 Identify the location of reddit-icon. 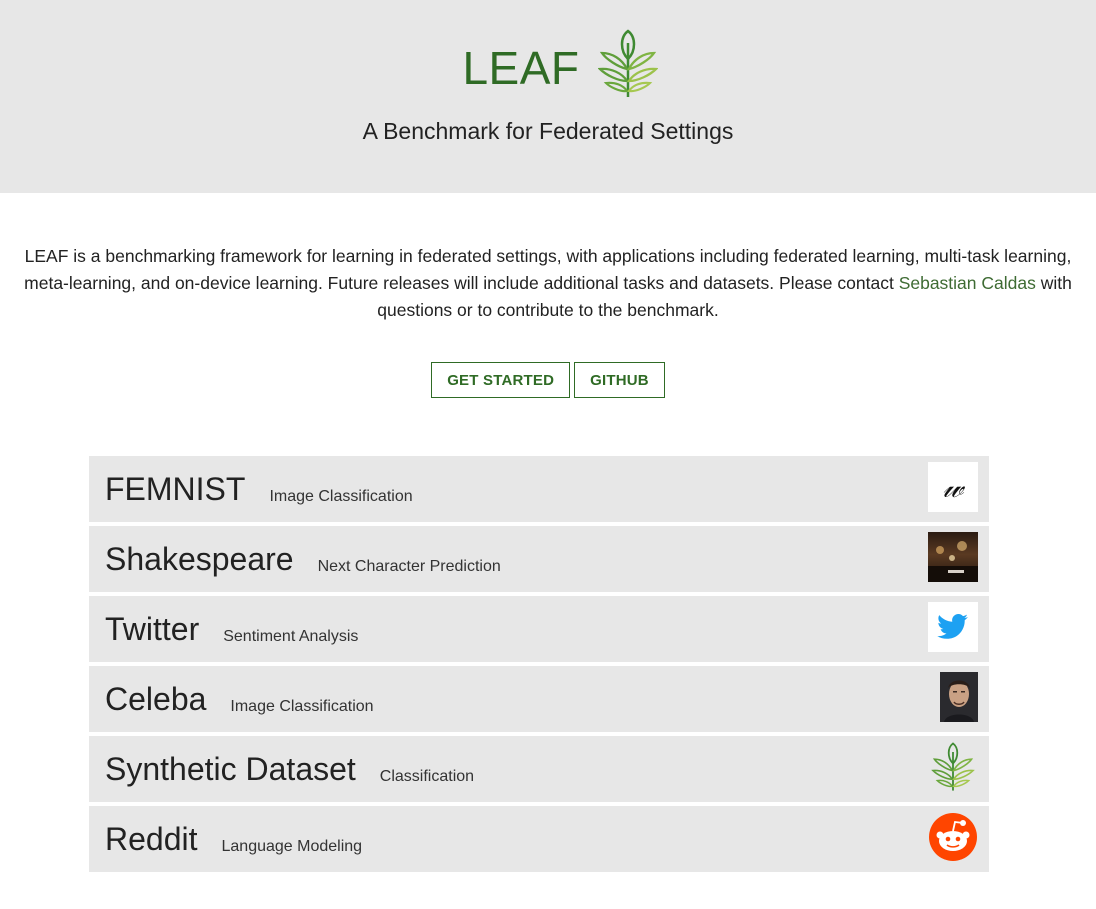
(953, 837).